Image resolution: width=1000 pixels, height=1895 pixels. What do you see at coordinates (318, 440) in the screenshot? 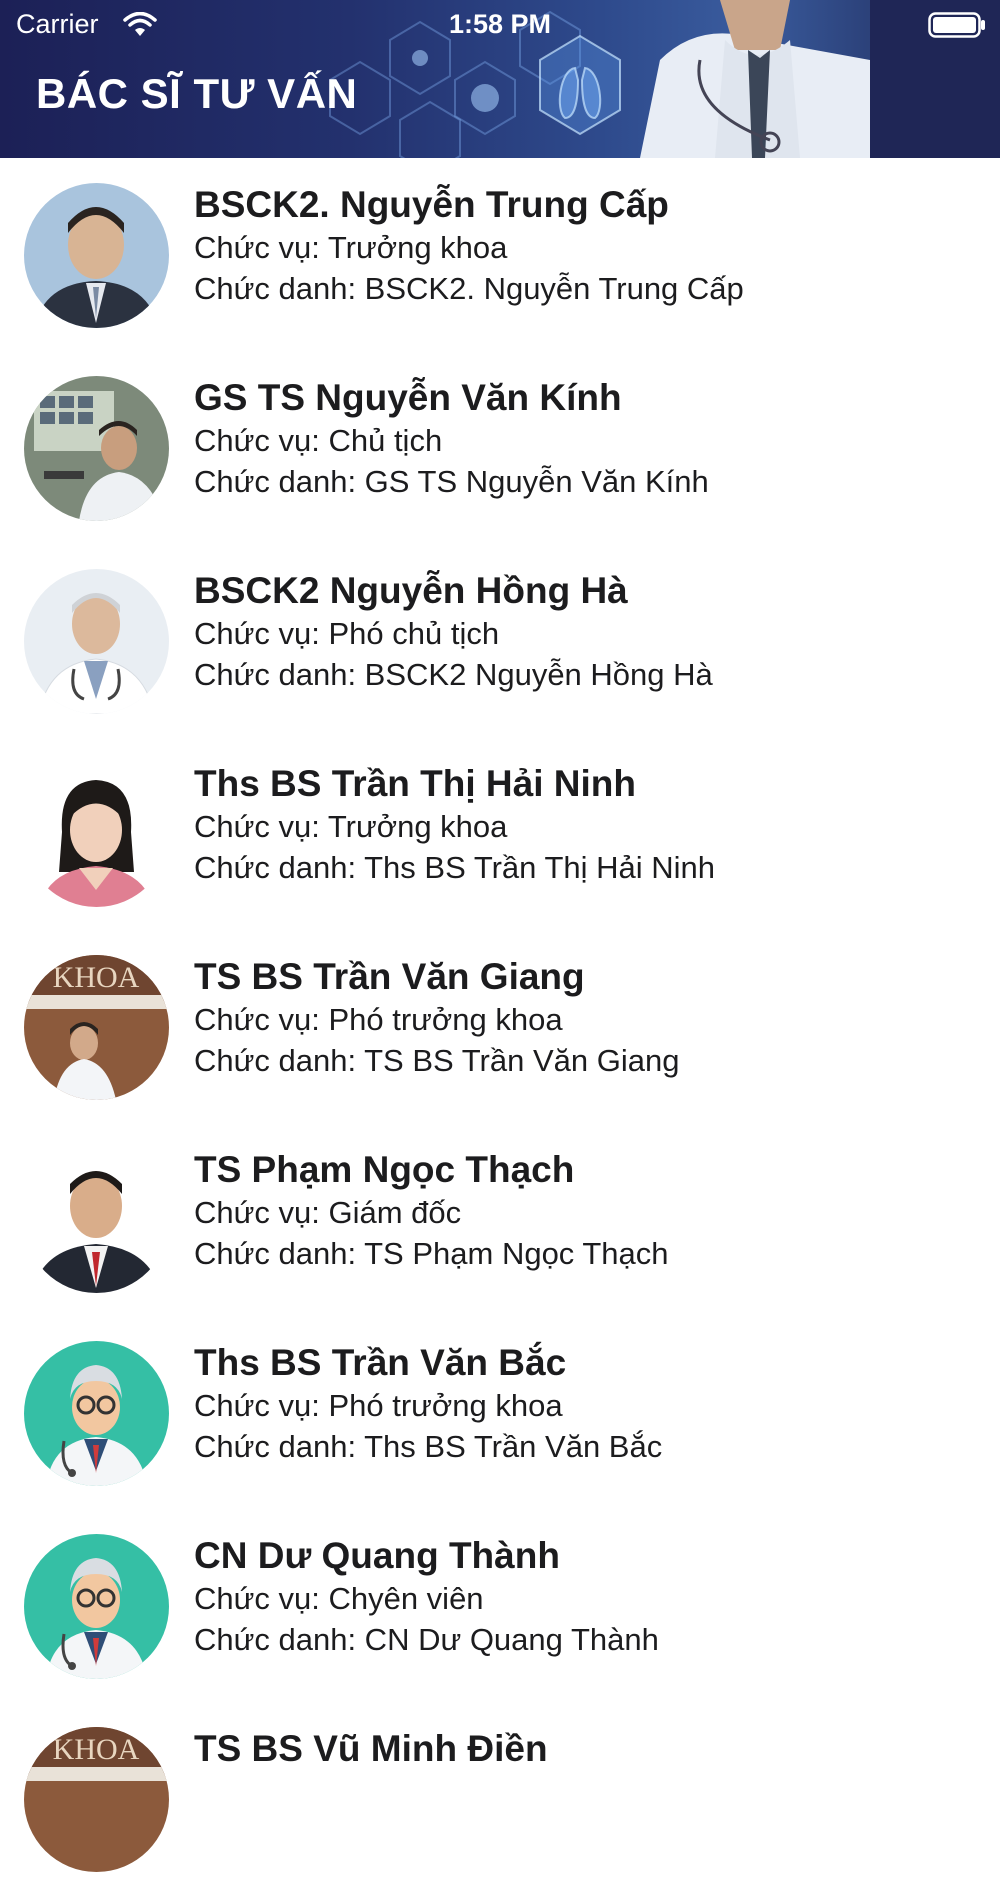
I see `doctor-position: Chức vụ: Chủ tịch` at bounding box center [318, 440].